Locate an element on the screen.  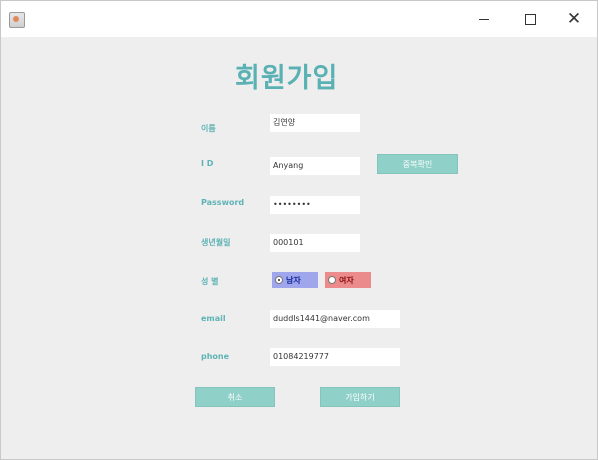
gender-male-radio: 남자 is located at coordinates (295, 280).